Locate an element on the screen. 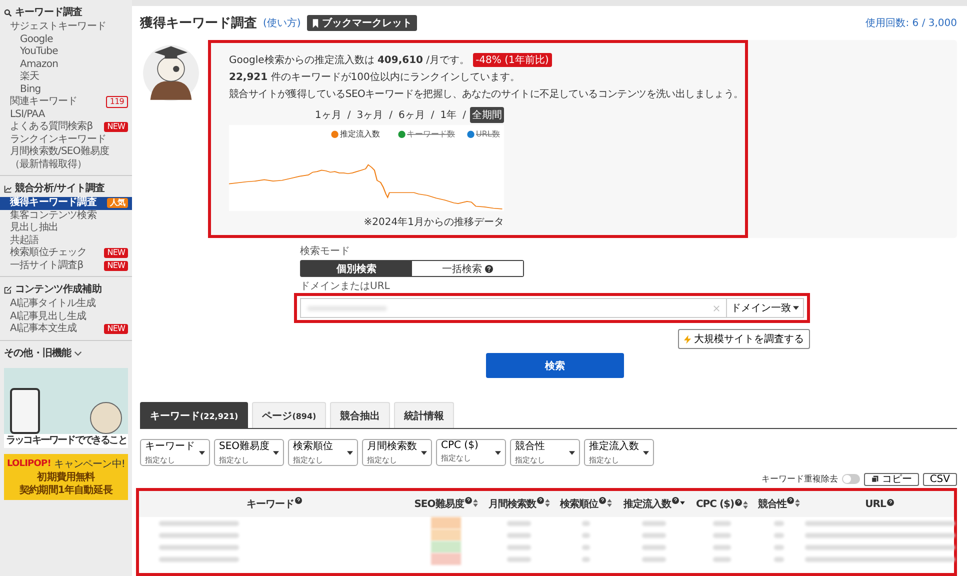  dedupe-toggle is located at coordinates (851, 479).